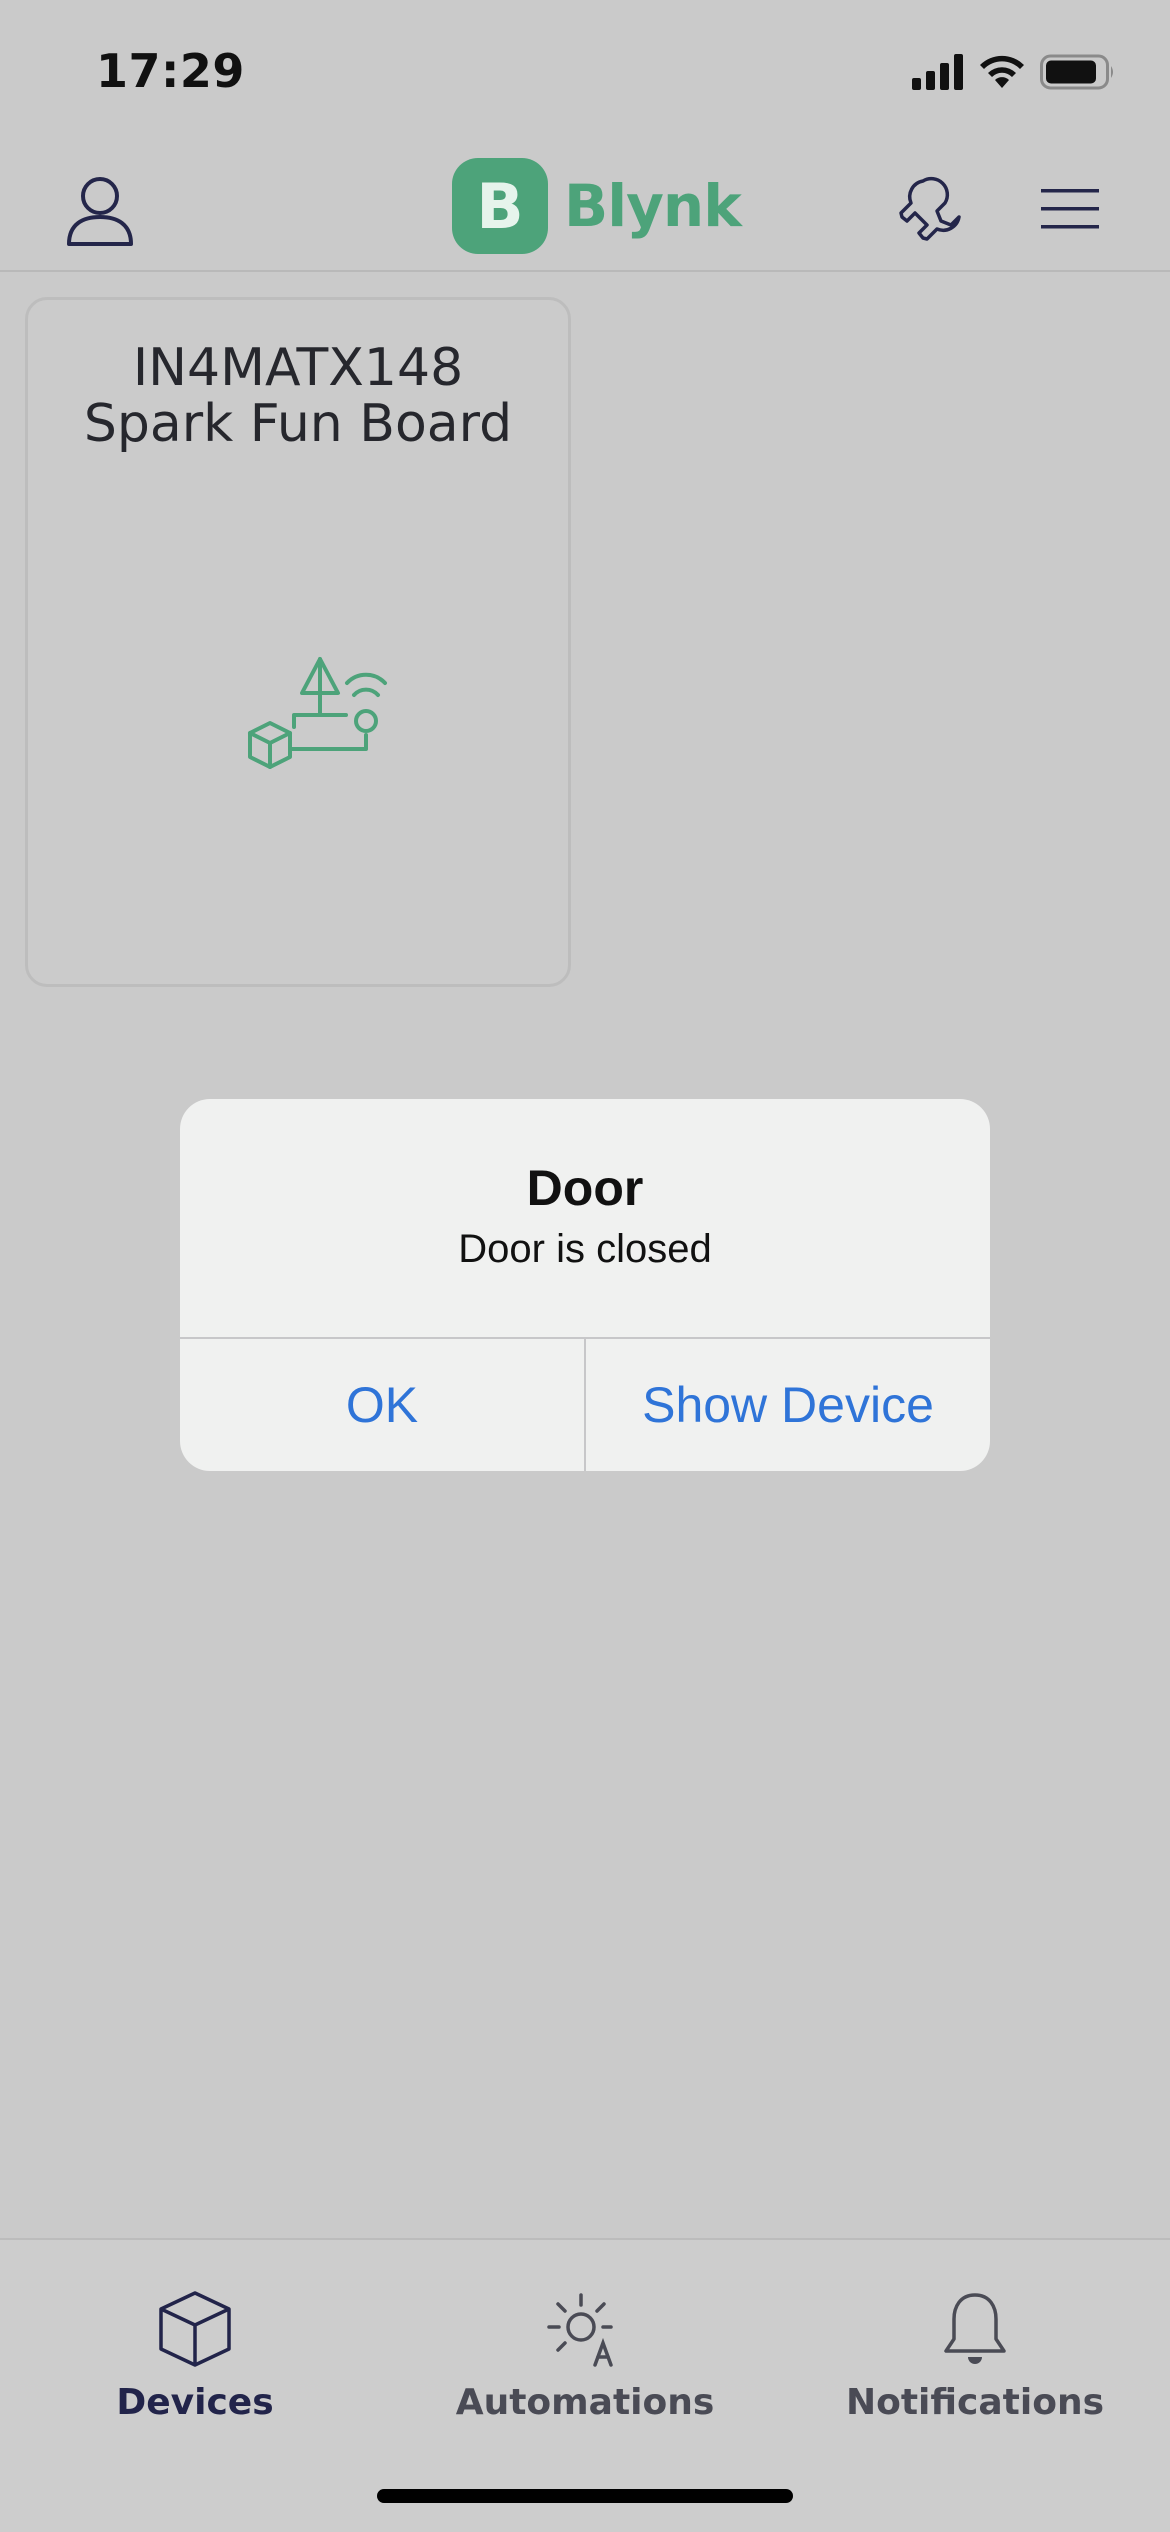 Image resolution: width=1170 pixels, height=2532 pixels. What do you see at coordinates (195, 2402) in the screenshot?
I see `tab-devices-label: Devices` at bounding box center [195, 2402].